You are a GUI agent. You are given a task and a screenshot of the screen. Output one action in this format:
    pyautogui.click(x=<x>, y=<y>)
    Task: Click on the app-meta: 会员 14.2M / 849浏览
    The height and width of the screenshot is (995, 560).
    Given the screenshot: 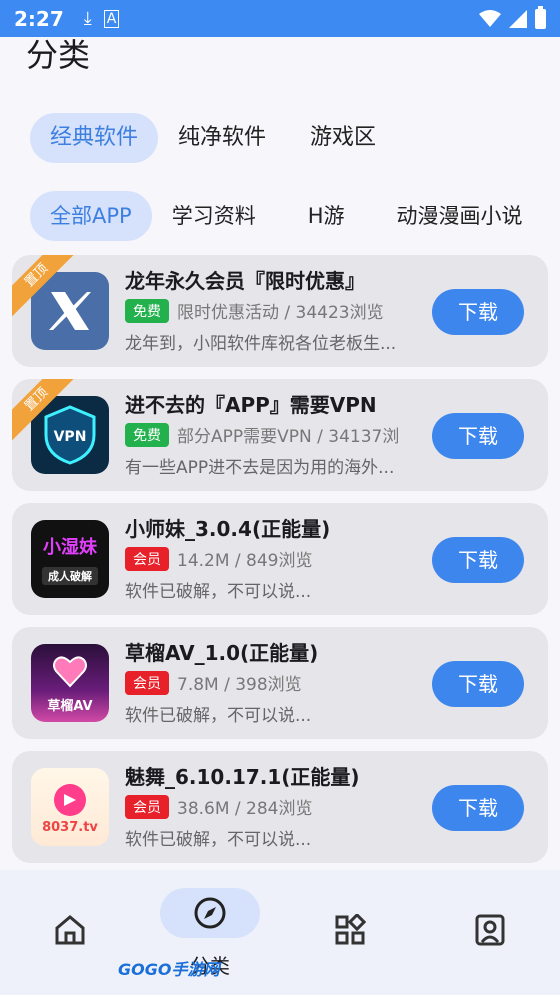 What is the action you would take?
    pyautogui.click(x=275, y=558)
    